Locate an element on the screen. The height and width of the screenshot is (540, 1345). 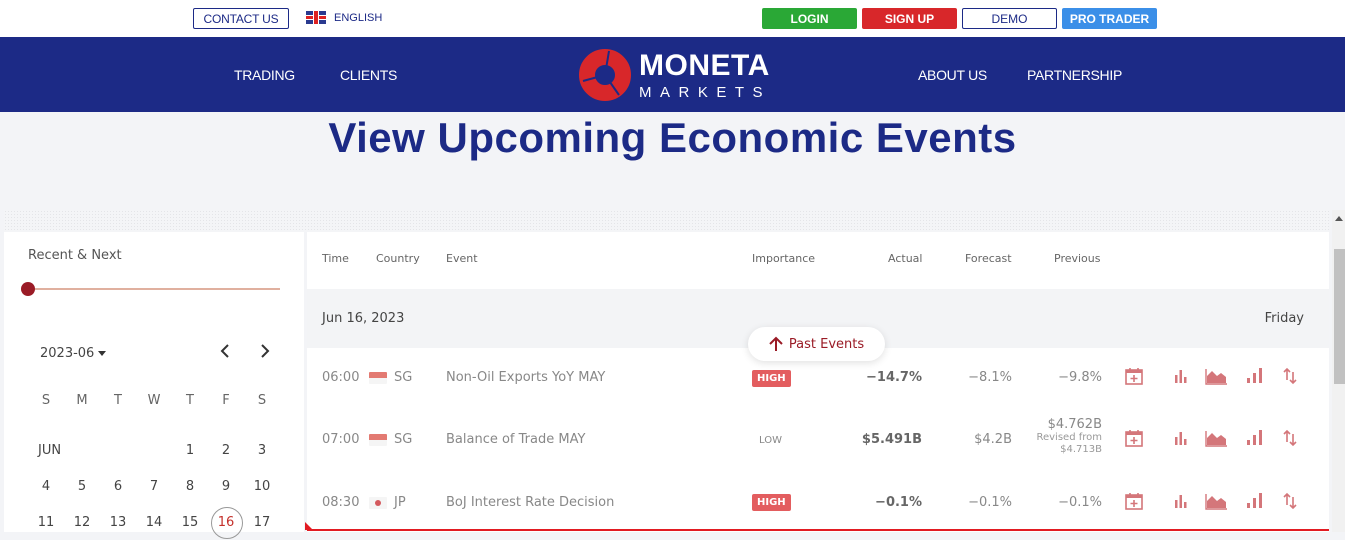
range-slider-track is located at coordinates (157, 289).